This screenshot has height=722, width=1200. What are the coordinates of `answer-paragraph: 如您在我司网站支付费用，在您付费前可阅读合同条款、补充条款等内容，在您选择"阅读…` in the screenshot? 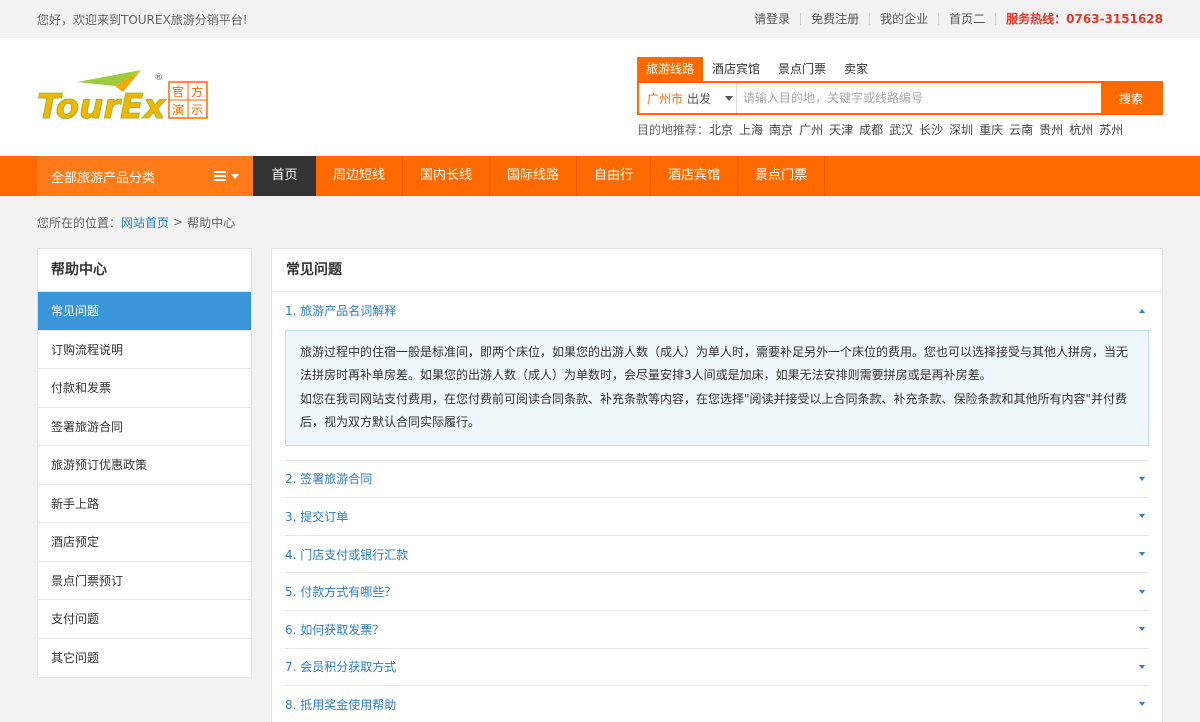 It's located at (714, 410).